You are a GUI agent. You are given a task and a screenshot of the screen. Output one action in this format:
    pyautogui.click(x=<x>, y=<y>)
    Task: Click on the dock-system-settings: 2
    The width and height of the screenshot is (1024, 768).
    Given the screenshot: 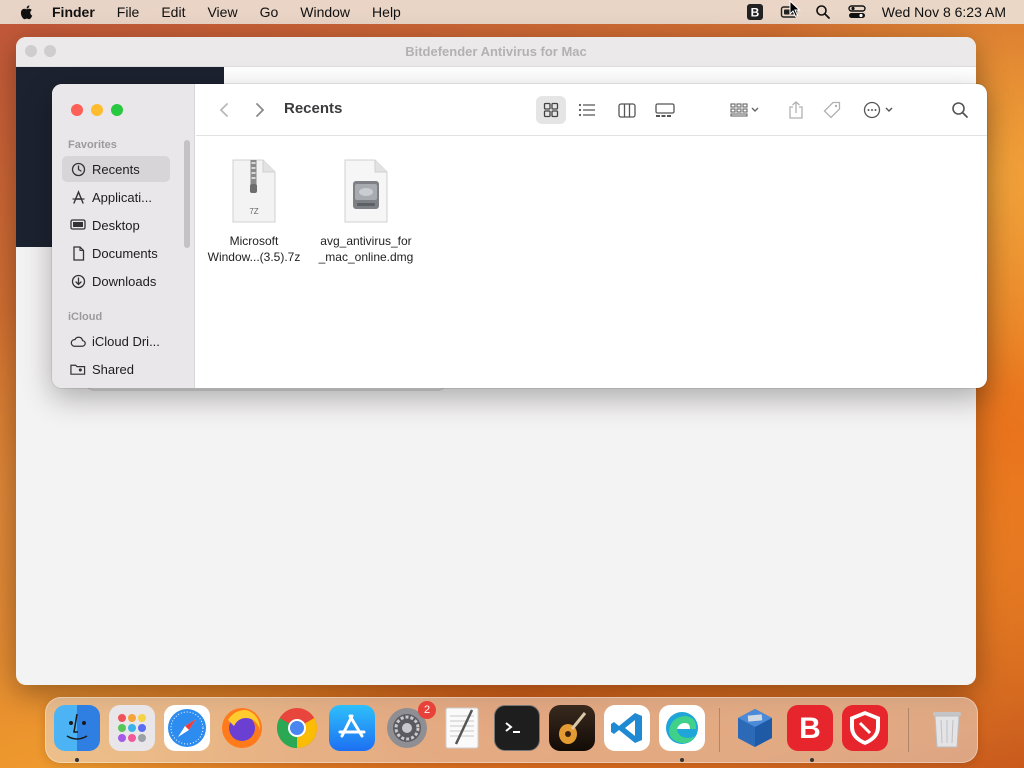 What is the action you would take?
    pyautogui.click(x=410, y=726)
    